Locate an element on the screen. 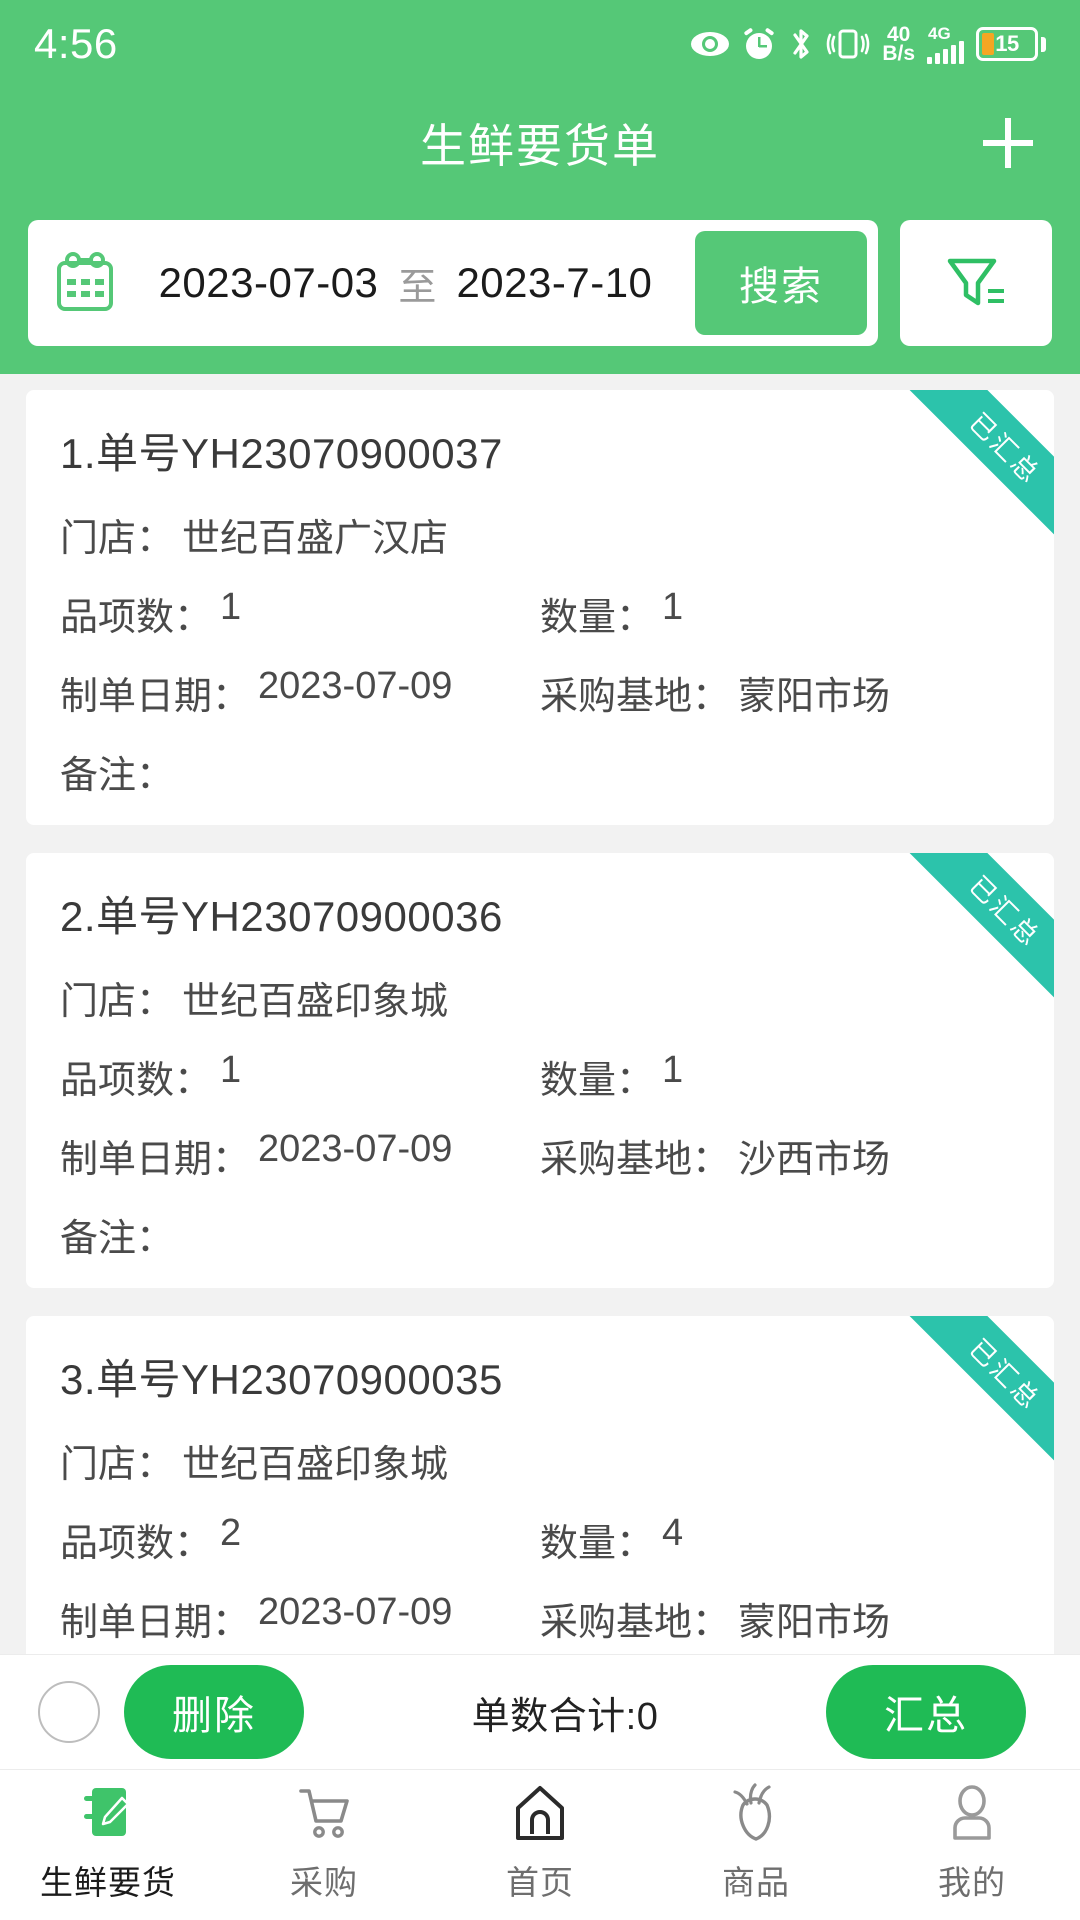  tab-label: 首页 is located at coordinates (540, 1882).